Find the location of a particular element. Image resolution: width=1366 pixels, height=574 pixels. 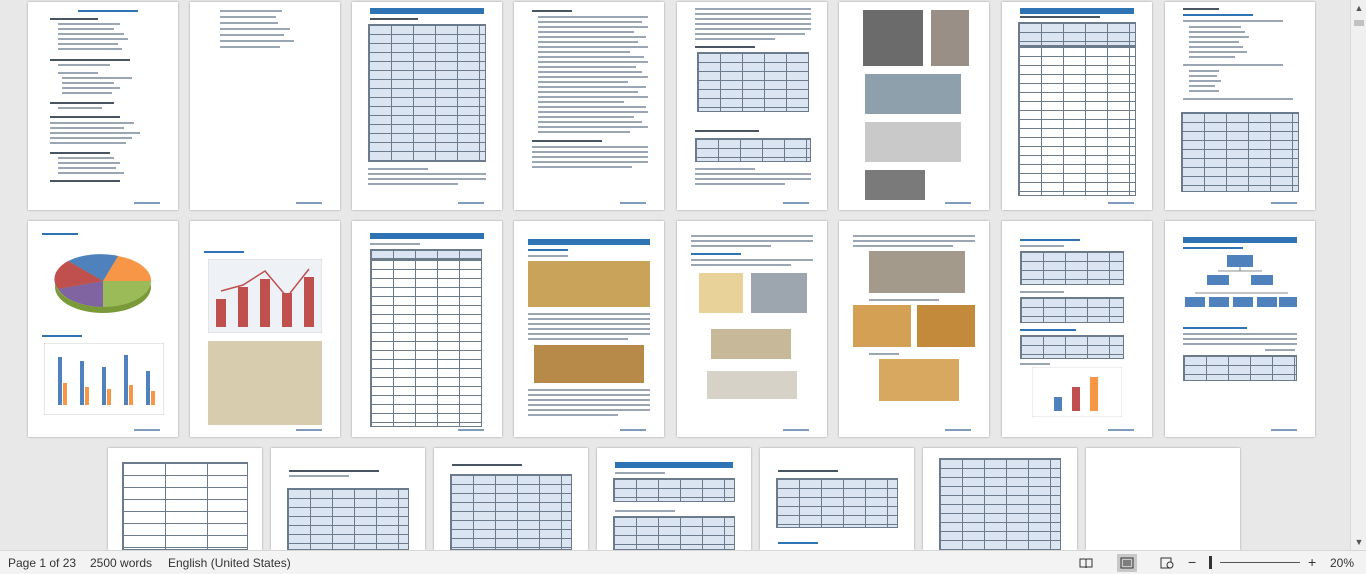

print-layout-button is located at coordinates (1127, 563).